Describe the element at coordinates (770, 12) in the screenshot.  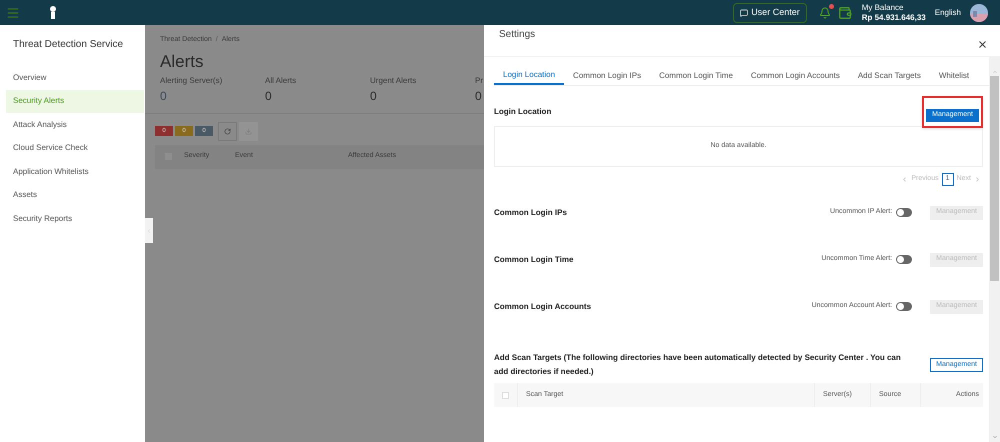
I see `user-center-button: User Center` at that location.